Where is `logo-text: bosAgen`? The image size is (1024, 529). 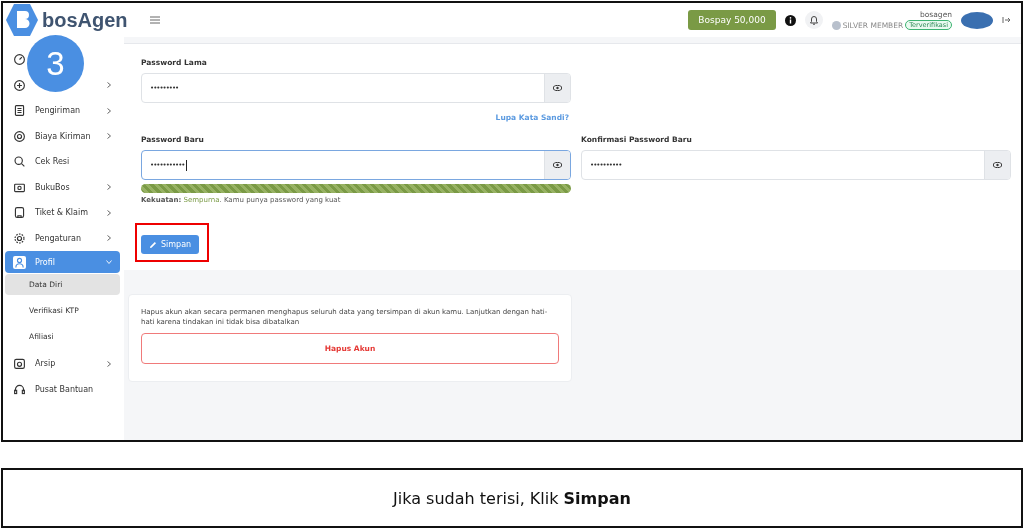
logo-text: bosAgen is located at coordinates (85, 20).